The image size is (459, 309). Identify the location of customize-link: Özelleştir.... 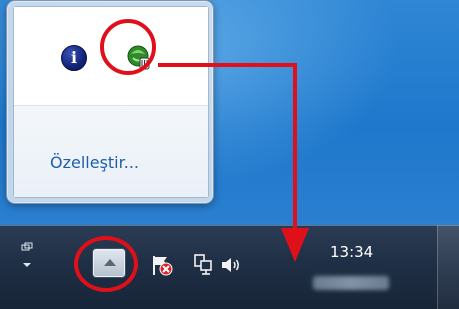
(94, 162).